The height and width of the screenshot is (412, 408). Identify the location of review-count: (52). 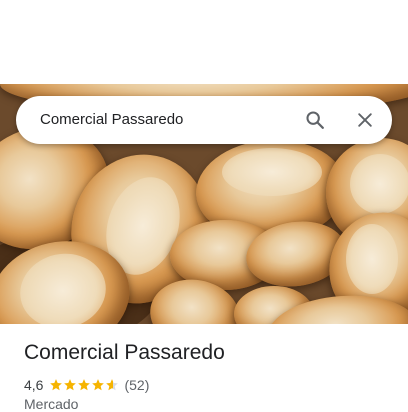
(136, 385).